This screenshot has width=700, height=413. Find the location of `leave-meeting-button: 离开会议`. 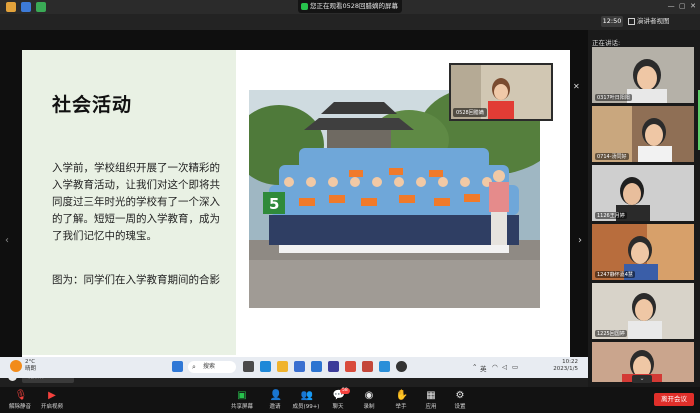

leave-meeting-button: 离开会议 is located at coordinates (674, 399).